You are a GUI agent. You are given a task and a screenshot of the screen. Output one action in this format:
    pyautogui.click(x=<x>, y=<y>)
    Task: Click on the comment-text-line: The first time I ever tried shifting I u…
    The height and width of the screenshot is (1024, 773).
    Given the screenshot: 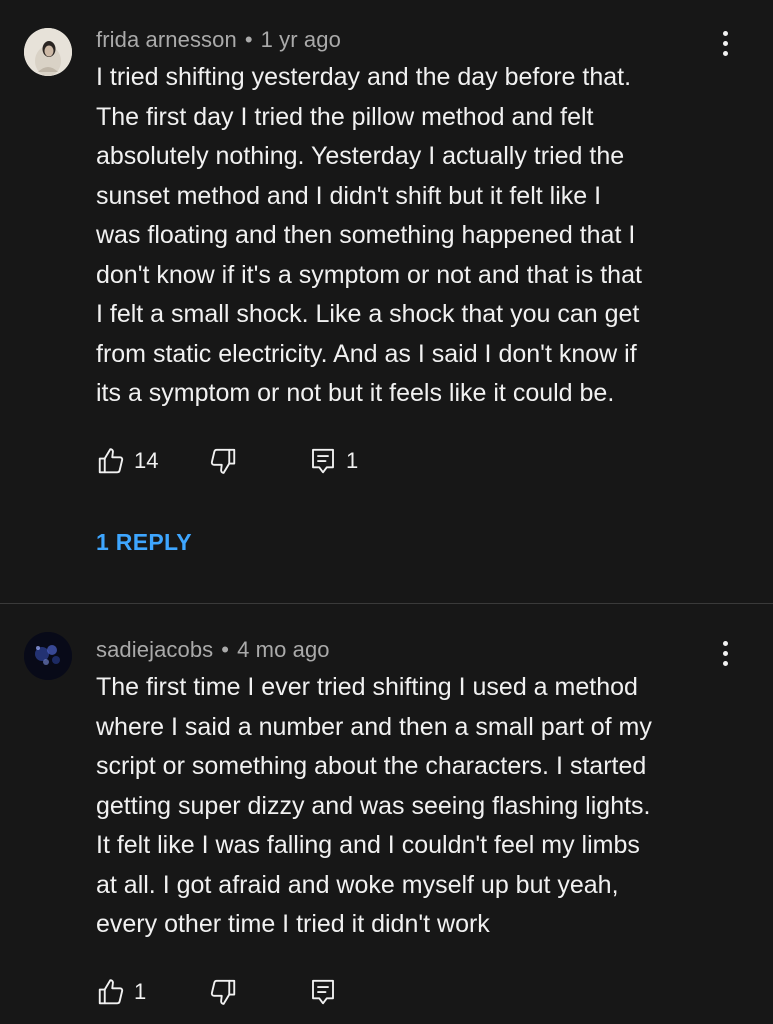 What is the action you would take?
    pyautogui.click(x=367, y=687)
    